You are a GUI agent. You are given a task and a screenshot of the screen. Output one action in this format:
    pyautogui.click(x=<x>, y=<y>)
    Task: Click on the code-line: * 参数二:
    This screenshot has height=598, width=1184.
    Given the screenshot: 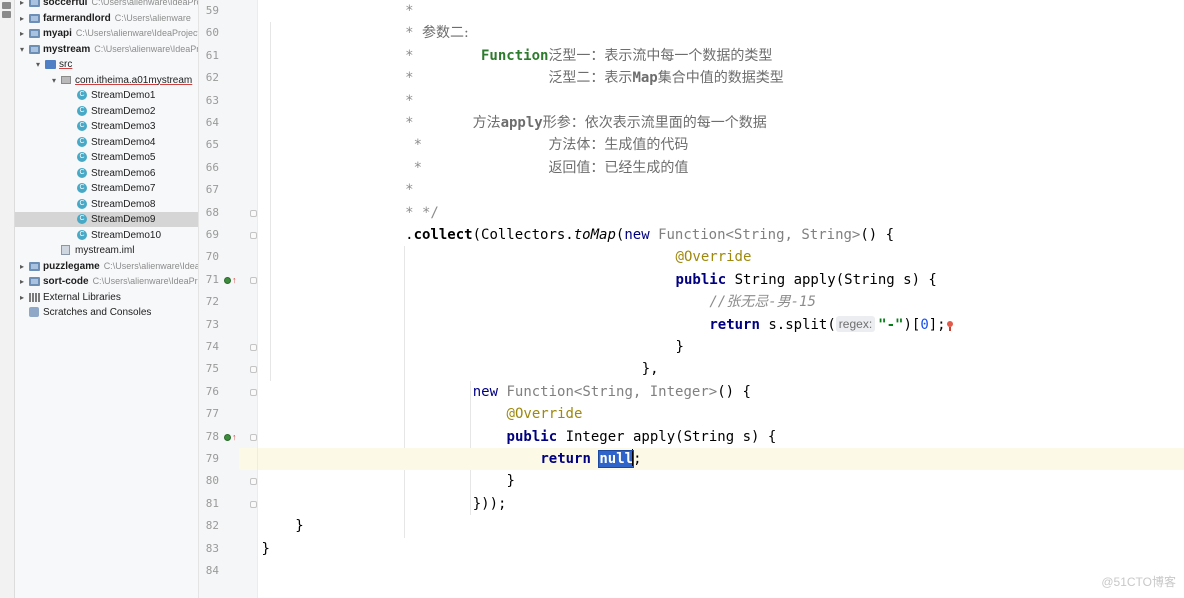 What is the action you would take?
    pyautogui.click(x=437, y=33)
    